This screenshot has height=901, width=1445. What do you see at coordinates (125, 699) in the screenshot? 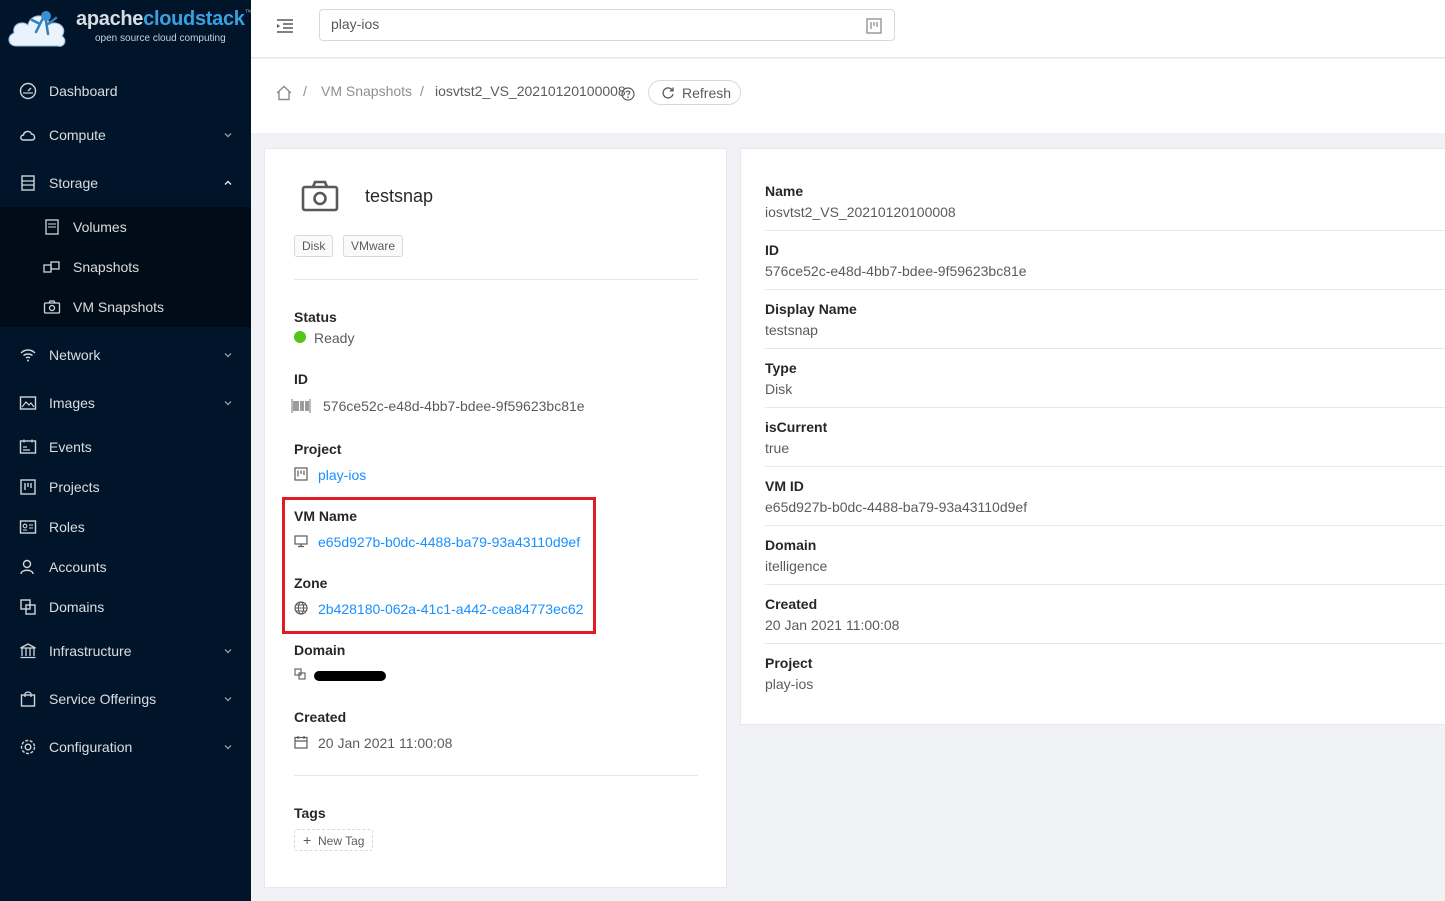
I see `sidebar-item-service-offerings: Service Offerings` at bounding box center [125, 699].